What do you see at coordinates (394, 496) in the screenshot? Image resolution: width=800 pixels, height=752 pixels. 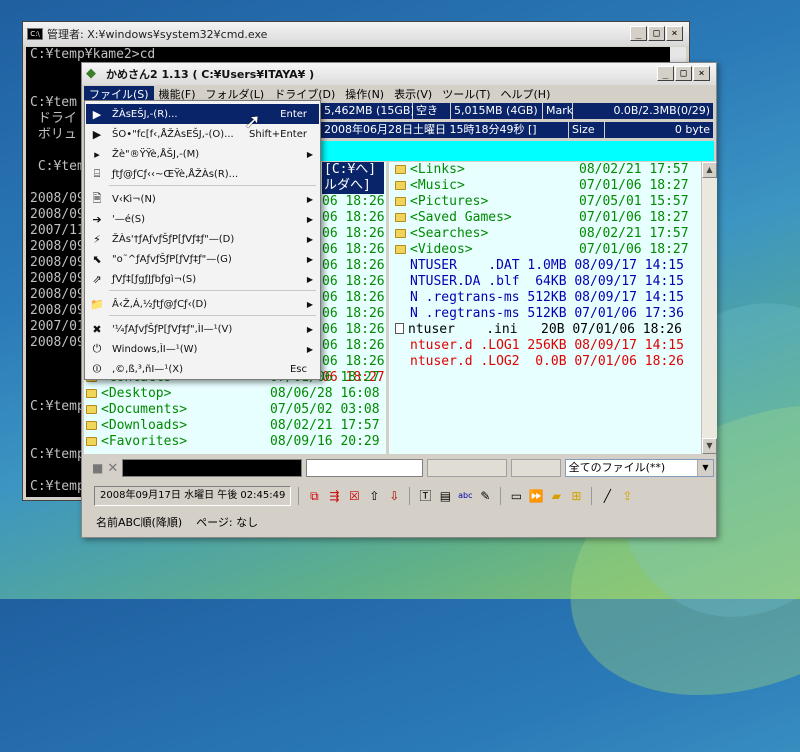 I see `download-icon: ⇩` at bounding box center [394, 496].